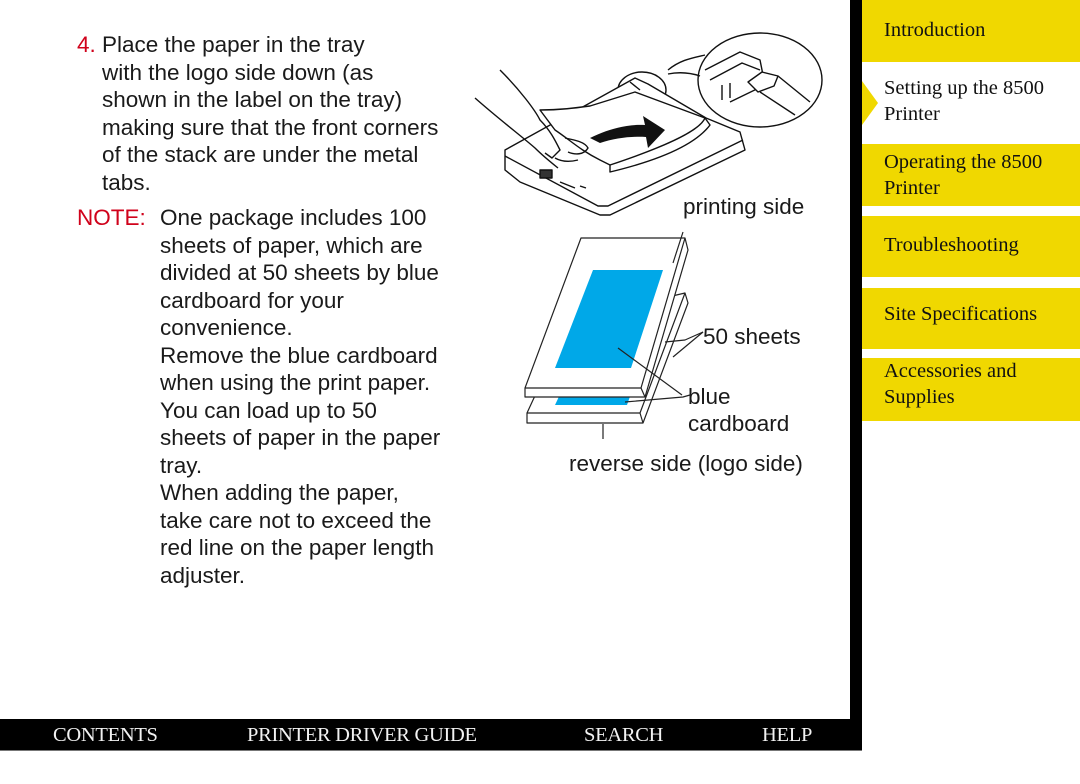 This screenshot has height=784, width=1080. I want to click on step-line: of the stack are under the metal, so click(260, 154).